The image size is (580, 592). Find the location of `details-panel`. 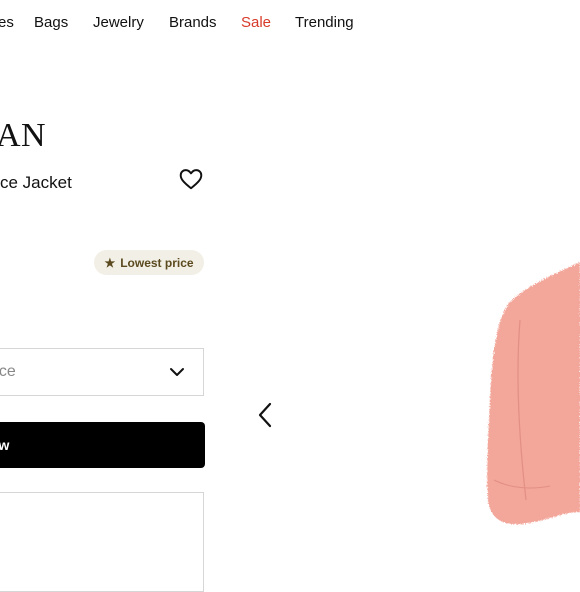

details-panel is located at coordinates (102, 542).